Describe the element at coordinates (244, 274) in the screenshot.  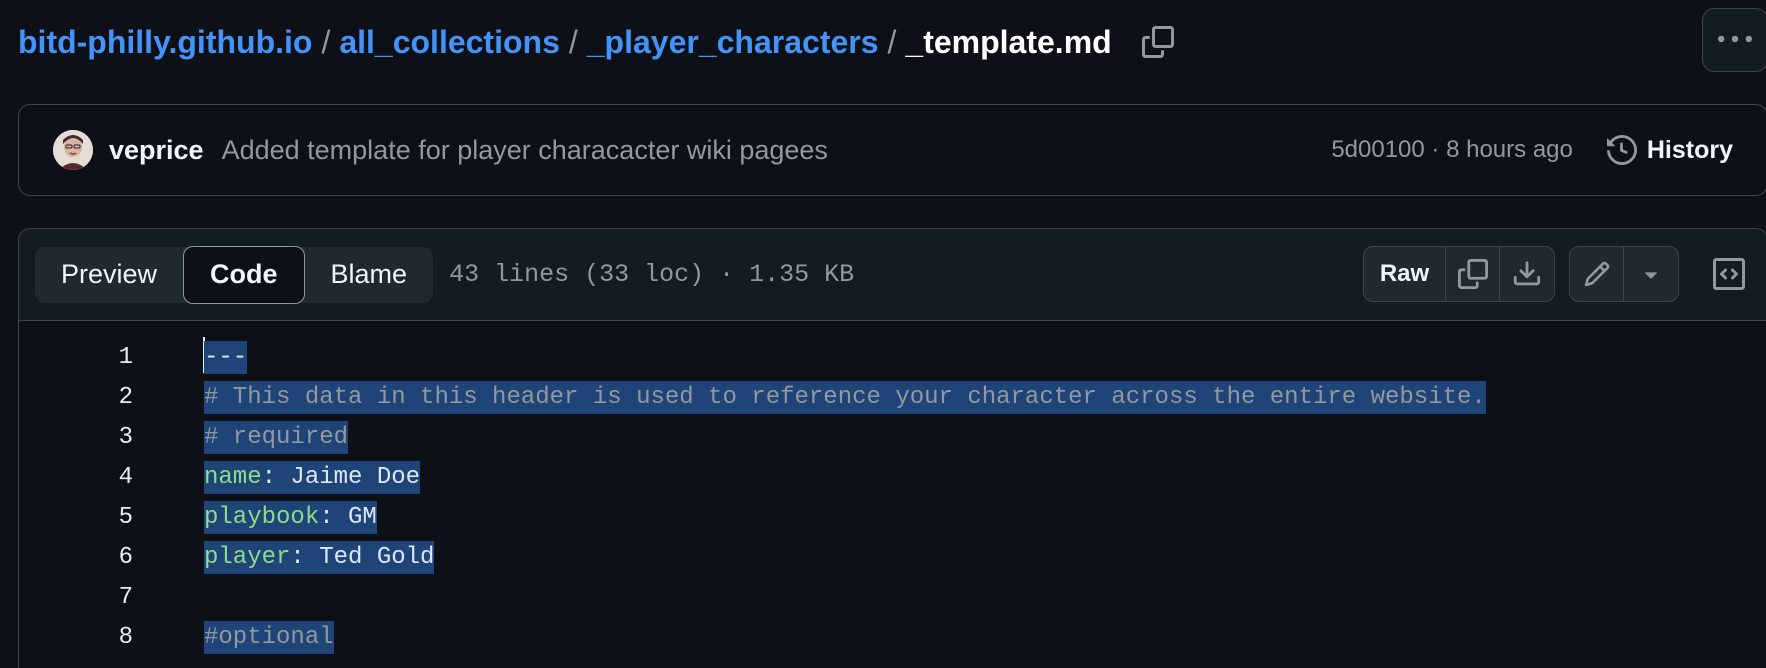
I see `tab-code: Code` at that location.